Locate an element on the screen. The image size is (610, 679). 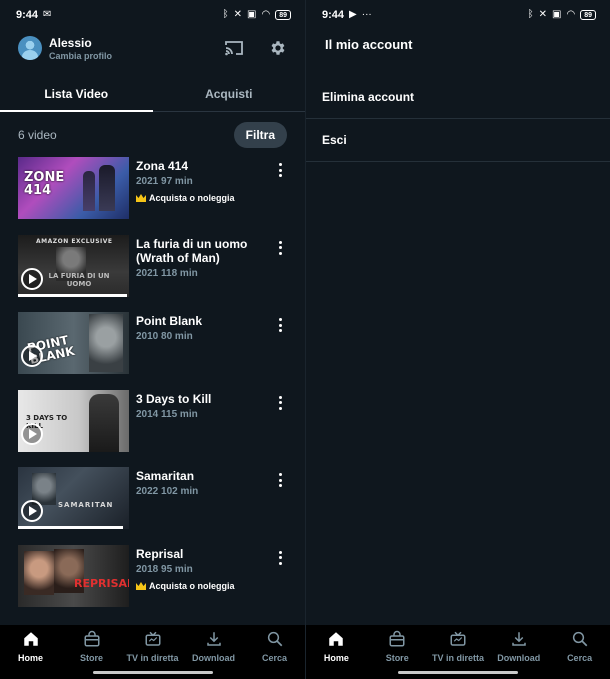
change-profile-link: Cambia profilo is located at coordinates (80, 56).